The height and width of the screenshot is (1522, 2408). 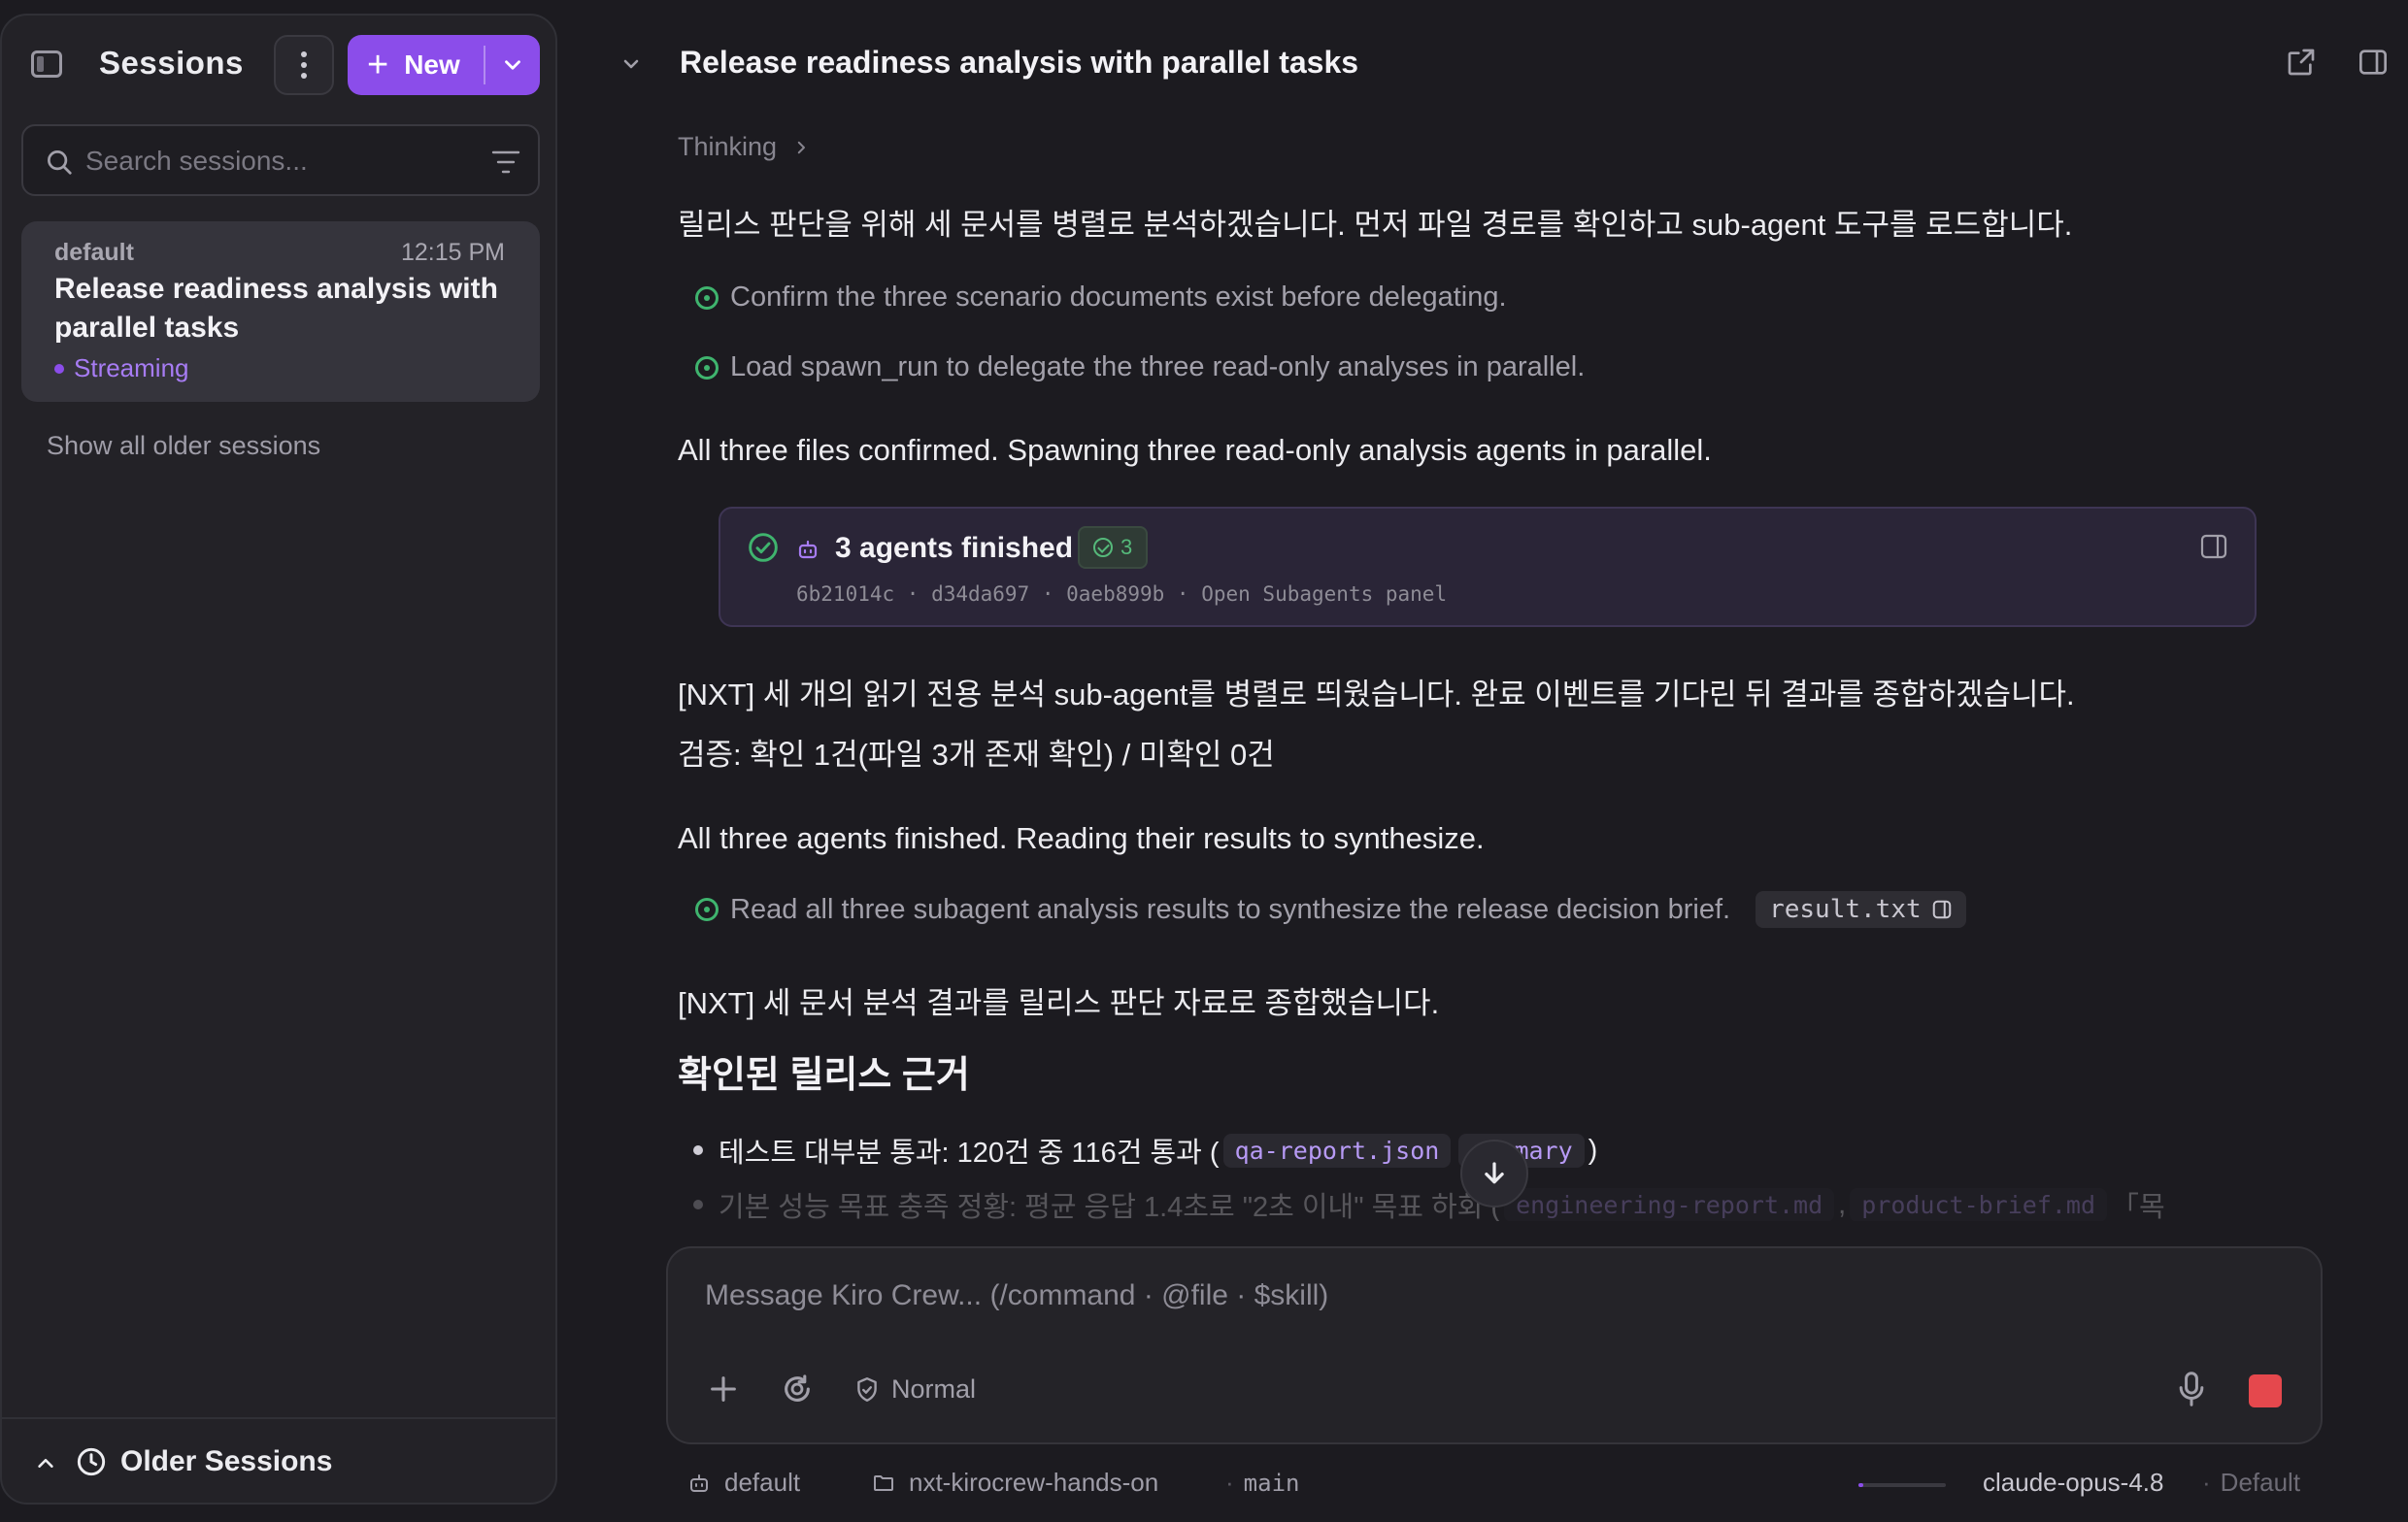 I want to click on new-session-main: + New, so click(x=416, y=65).